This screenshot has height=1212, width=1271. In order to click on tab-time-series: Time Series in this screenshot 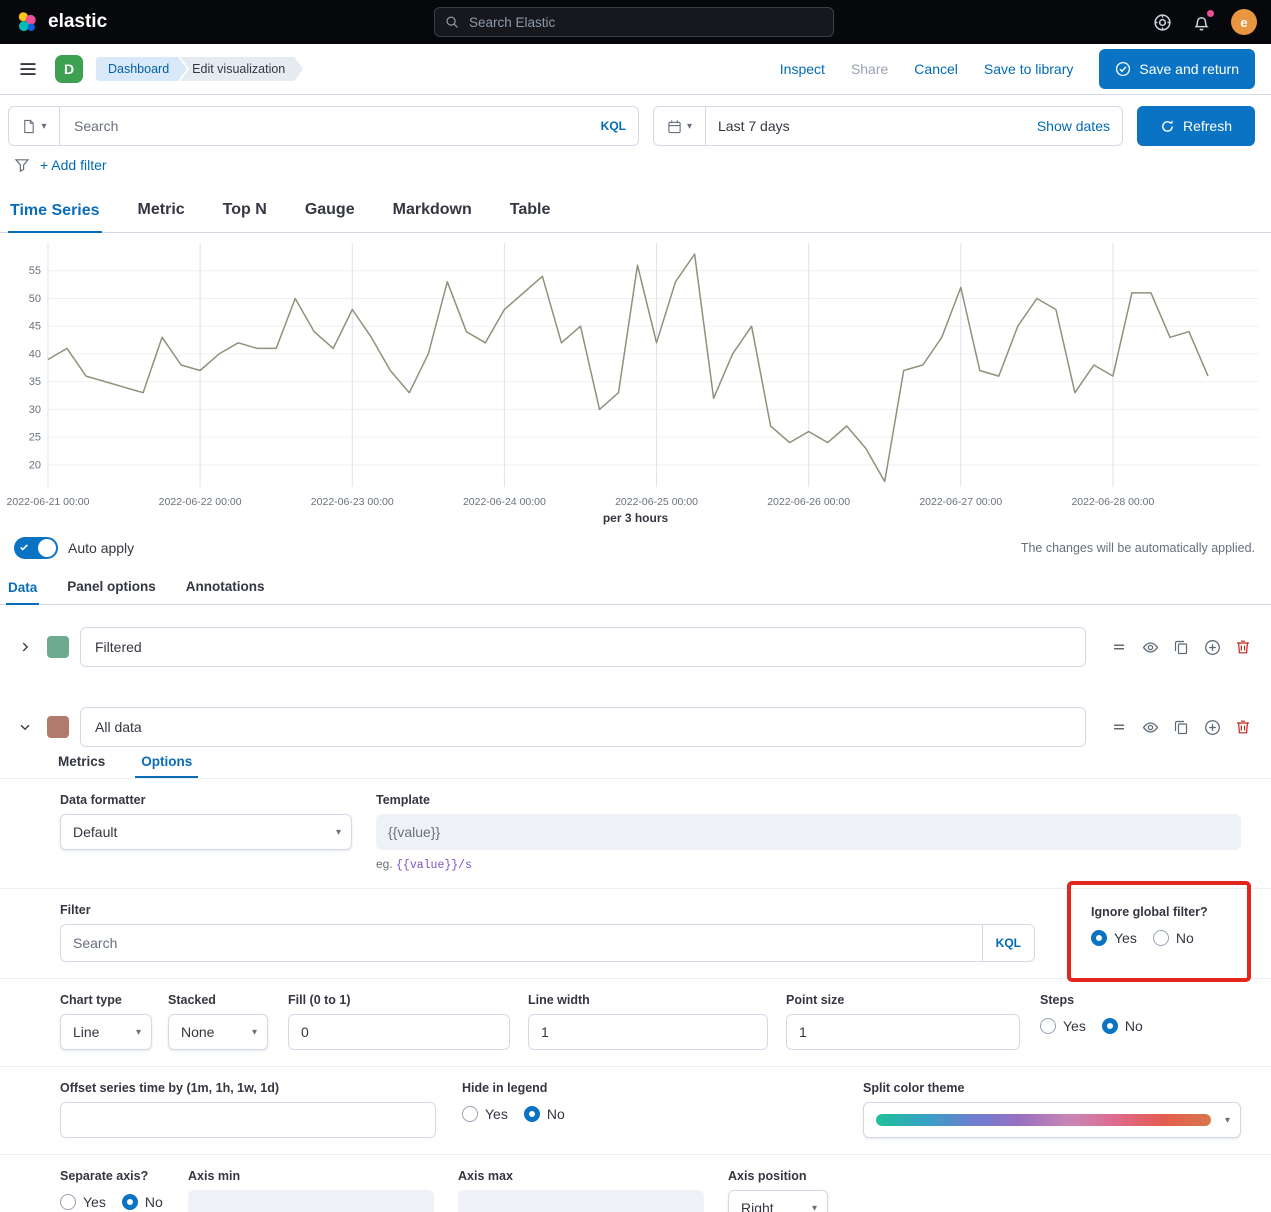, I will do `click(55, 217)`.